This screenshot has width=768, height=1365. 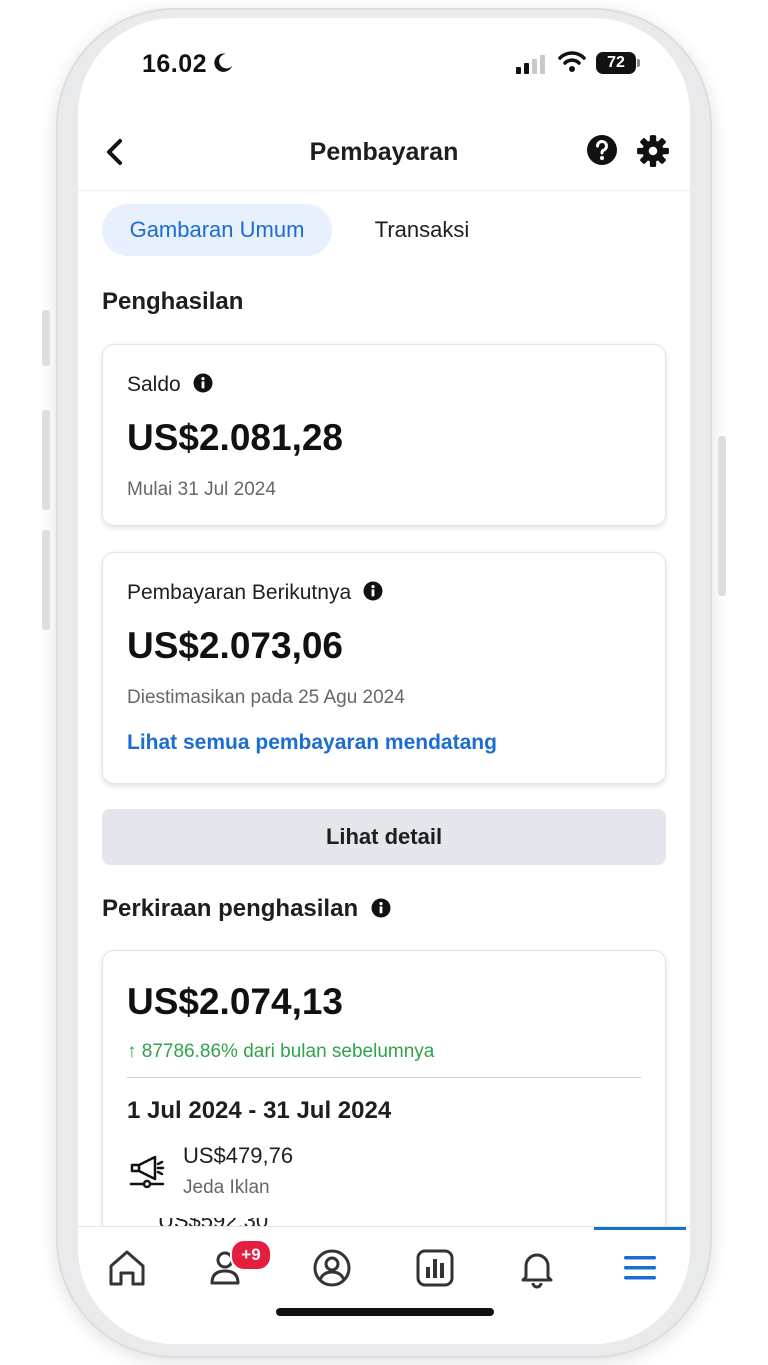 I want to click on estimated-section-title-row: Perkiraan penghasilan, so click(x=246, y=909).